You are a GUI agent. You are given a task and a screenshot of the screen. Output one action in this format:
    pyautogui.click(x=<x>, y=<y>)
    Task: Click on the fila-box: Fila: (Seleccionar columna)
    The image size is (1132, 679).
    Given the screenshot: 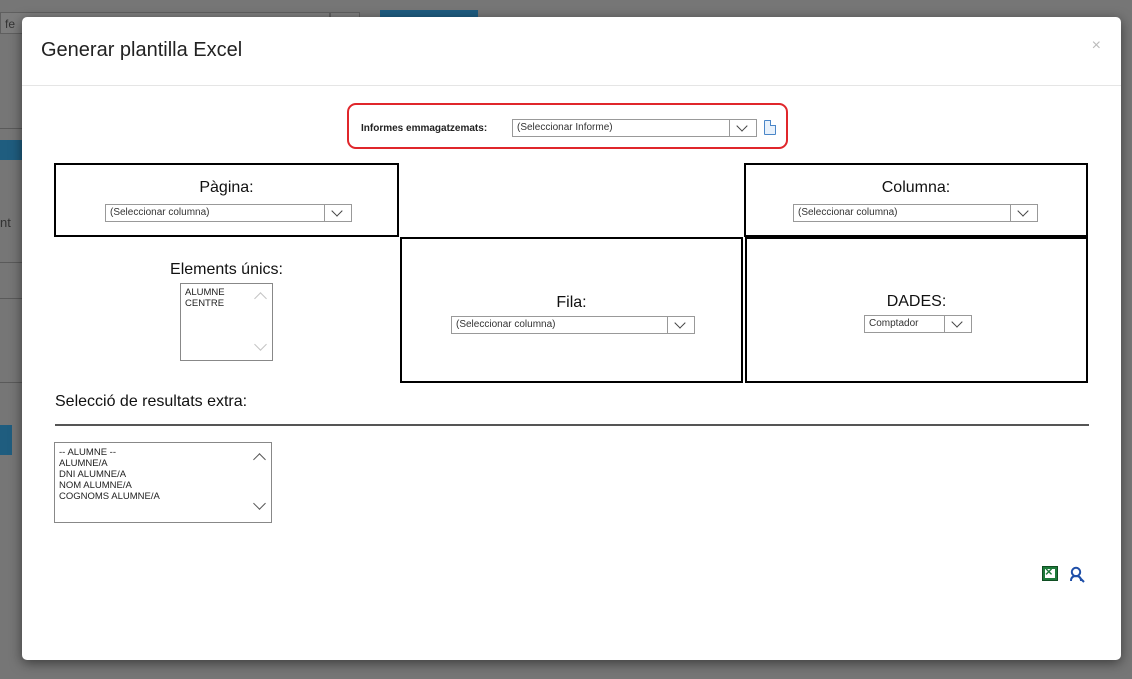 What is the action you would take?
    pyautogui.click(x=571, y=310)
    